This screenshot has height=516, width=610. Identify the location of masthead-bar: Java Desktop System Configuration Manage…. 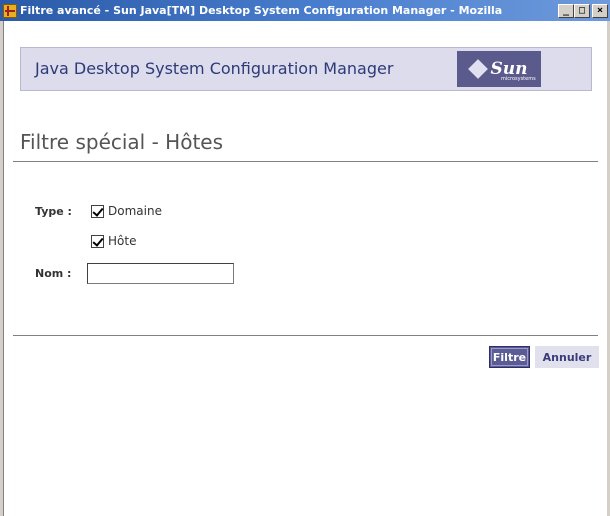
(306, 69).